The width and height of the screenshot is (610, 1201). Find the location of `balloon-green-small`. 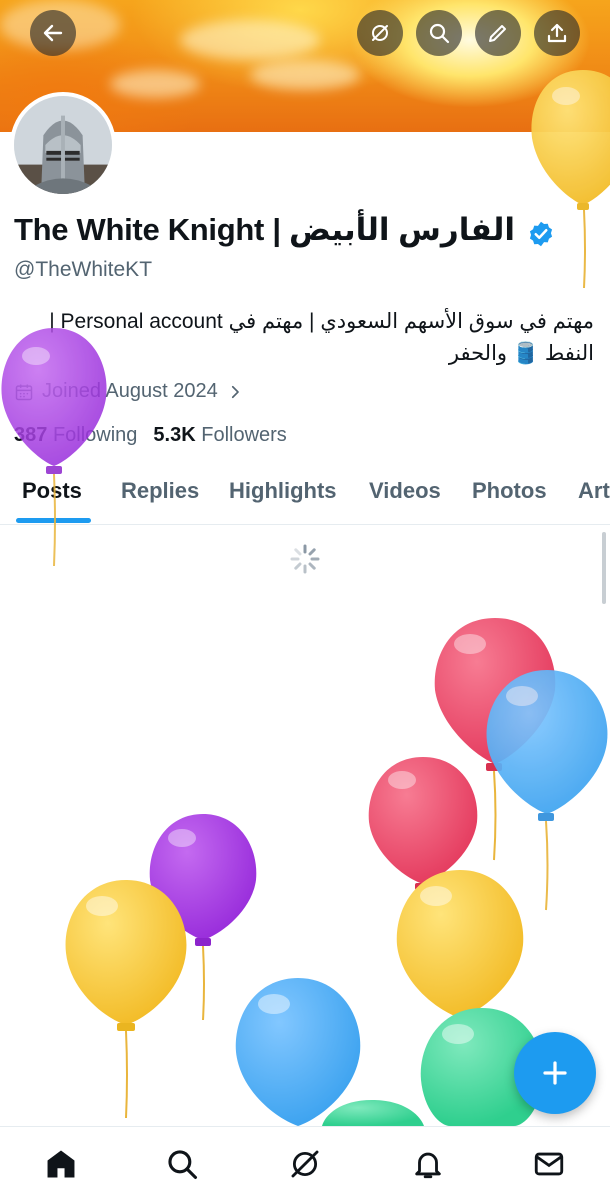

balloon-green-small is located at coordinates (373, 1113).